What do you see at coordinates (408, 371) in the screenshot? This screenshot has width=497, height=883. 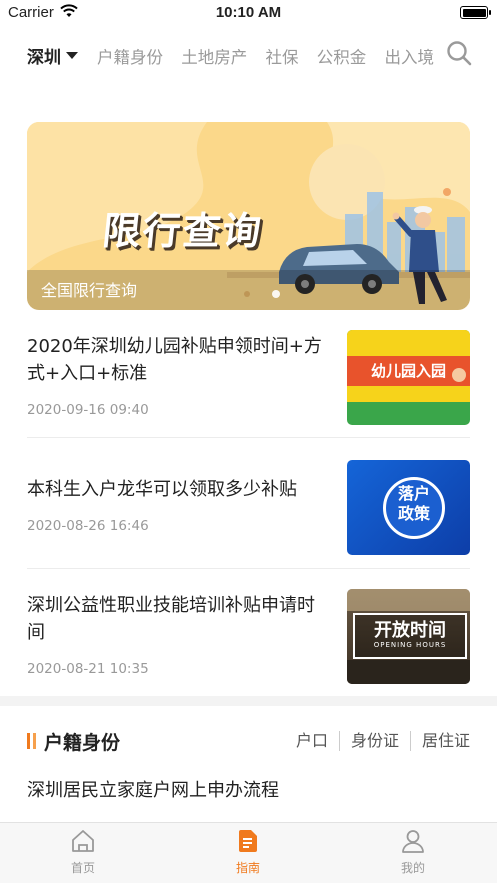 I see `thumbnail-text: 幼儿园入园` at bounding box center [408, 371].